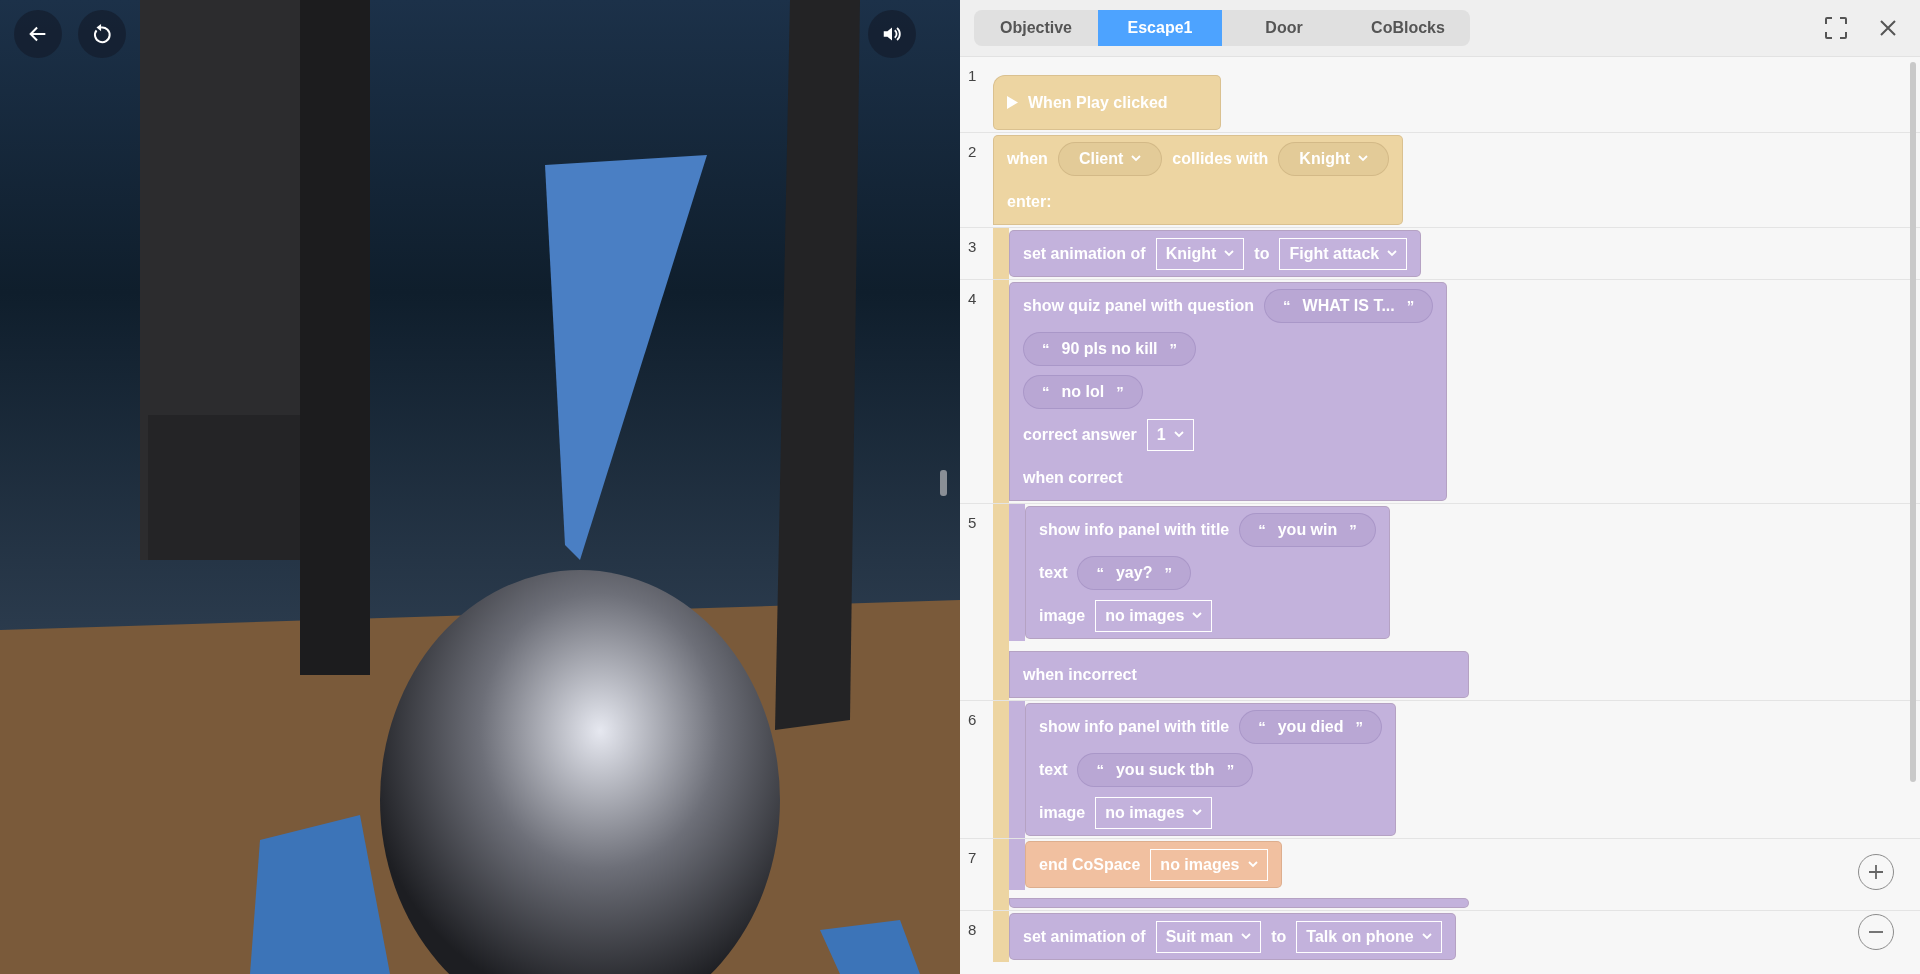 This screenshot has height=974, width=1920. What do you see at coordinates (1165, 769) in the screenshot?
I see `text-field: “ you suck tbh ”` at bounding box center [1165, 769].